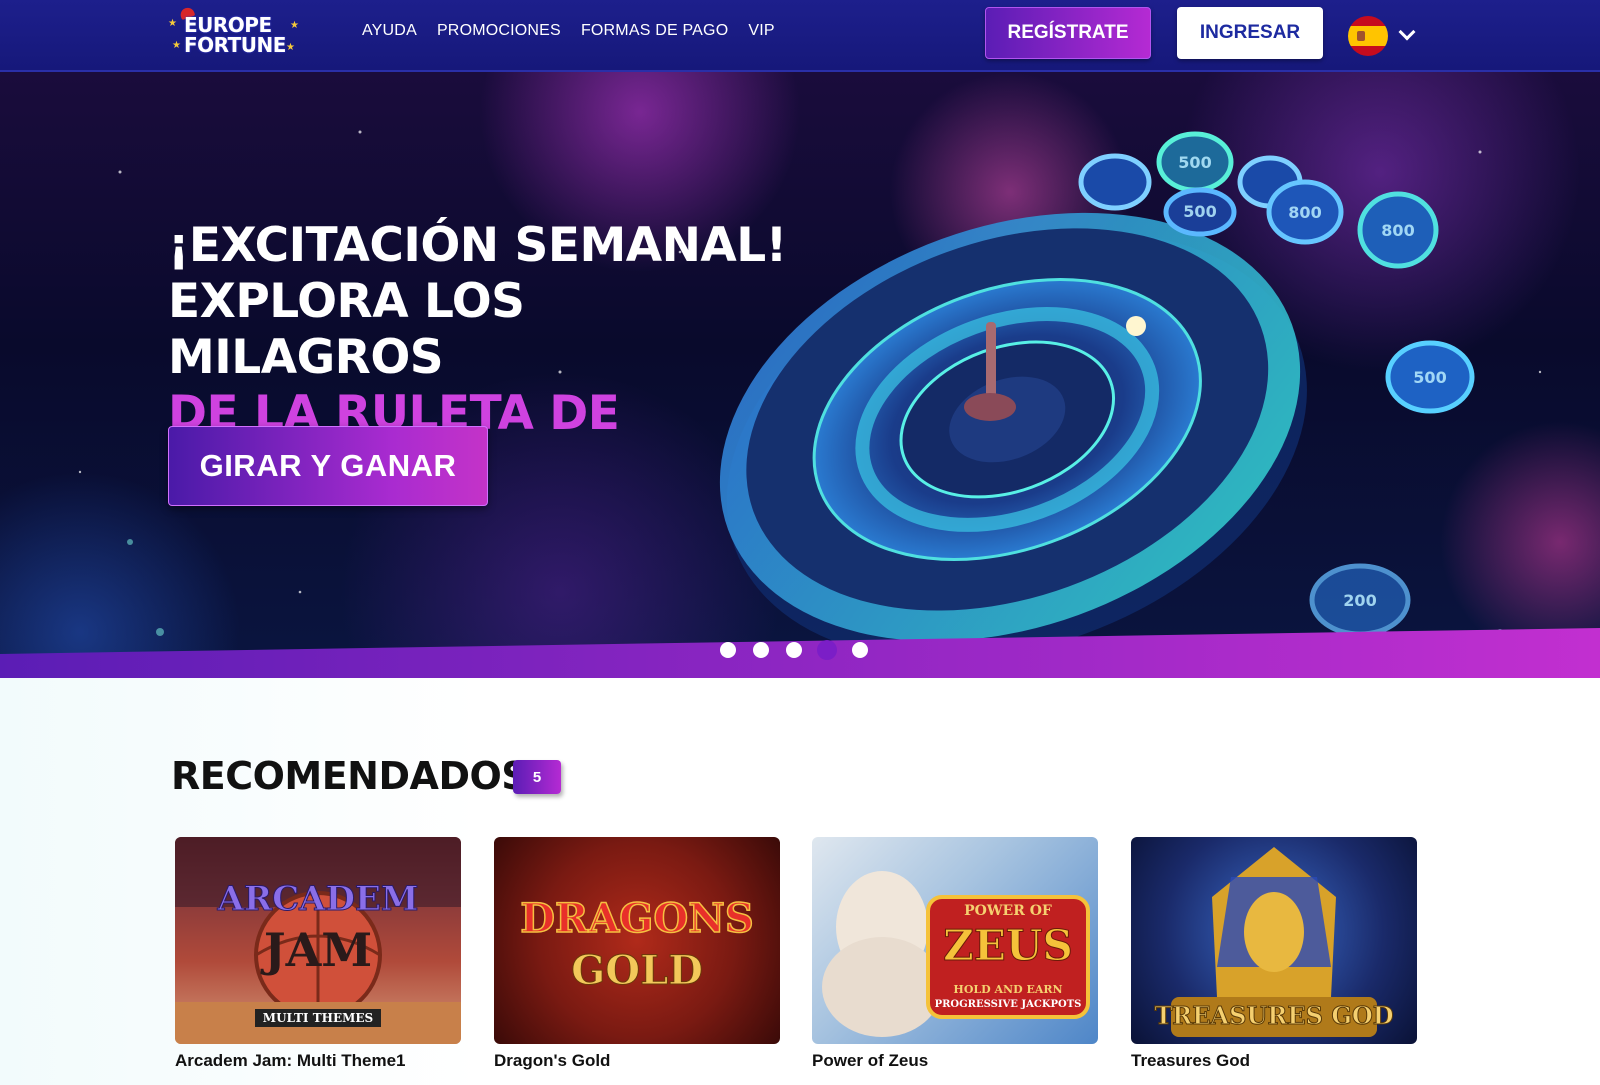 The image size is (1600, 1085). I want to click on nav-promociones: PROMOCIONES, so click(499, 31).